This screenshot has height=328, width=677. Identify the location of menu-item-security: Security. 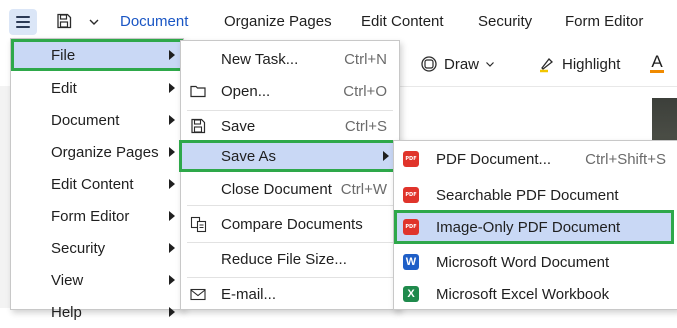
(97, 248).